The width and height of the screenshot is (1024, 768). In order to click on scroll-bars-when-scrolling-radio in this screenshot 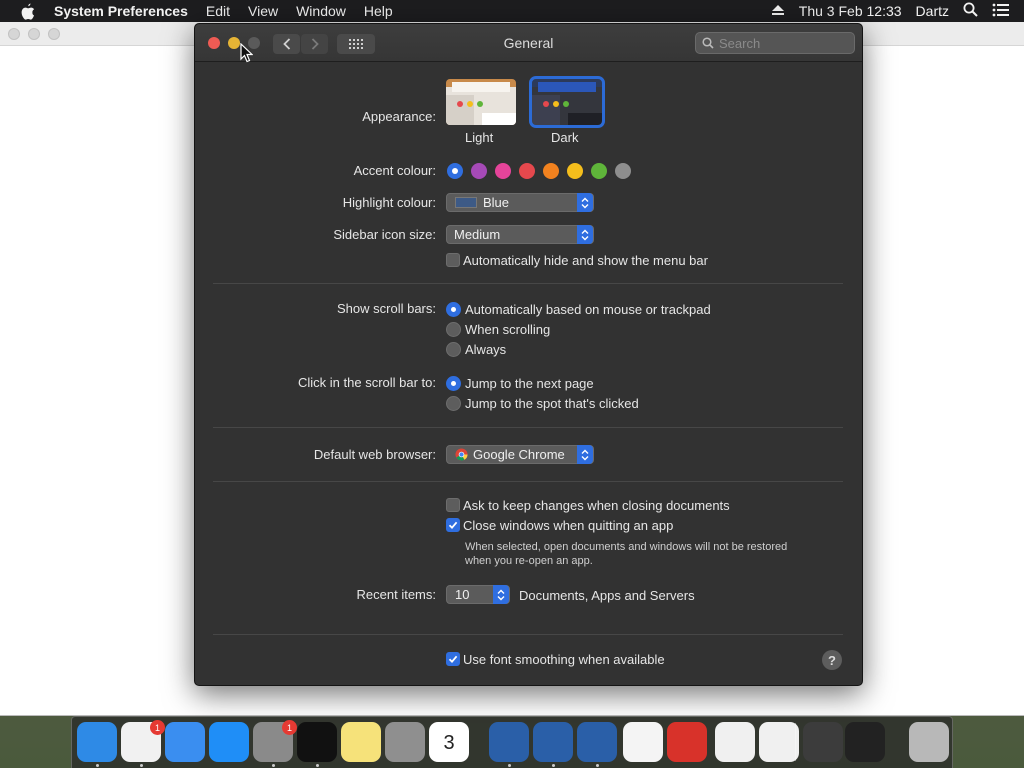, I will do `click(453, 329)`.